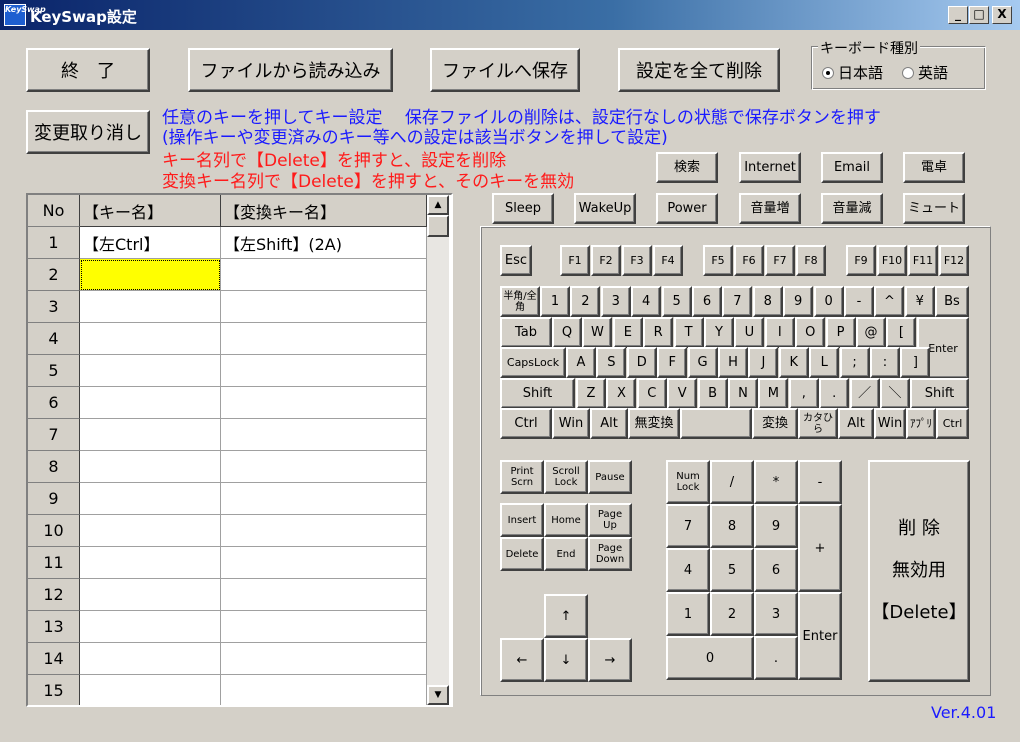  I want to click on key-cell: 【左Ctrl】, so click(150, 243).